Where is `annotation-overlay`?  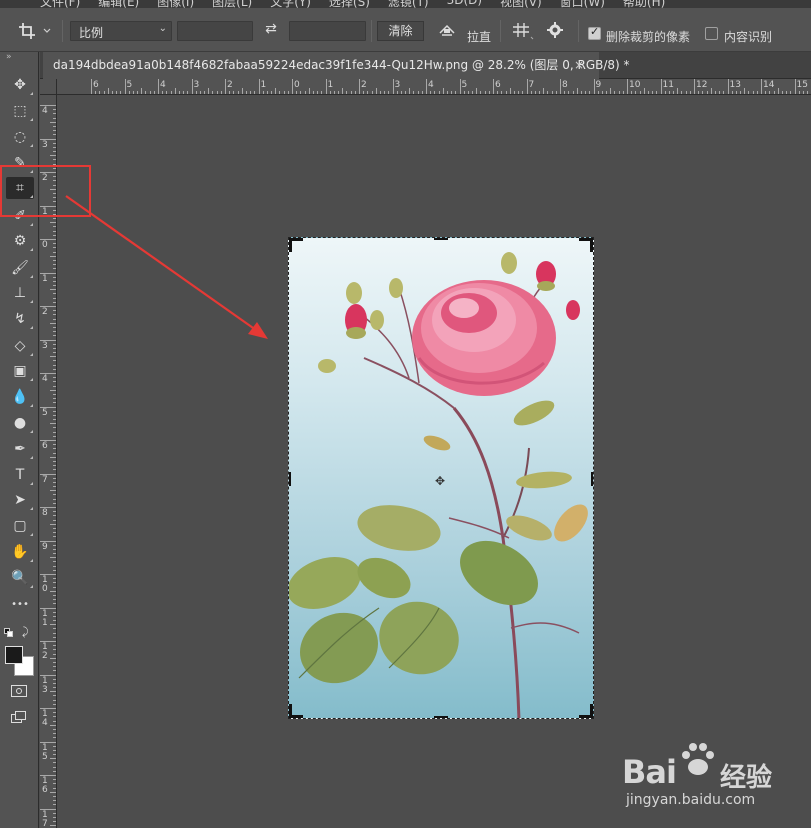
annotation-overlay is located at coordinates (134, 252).